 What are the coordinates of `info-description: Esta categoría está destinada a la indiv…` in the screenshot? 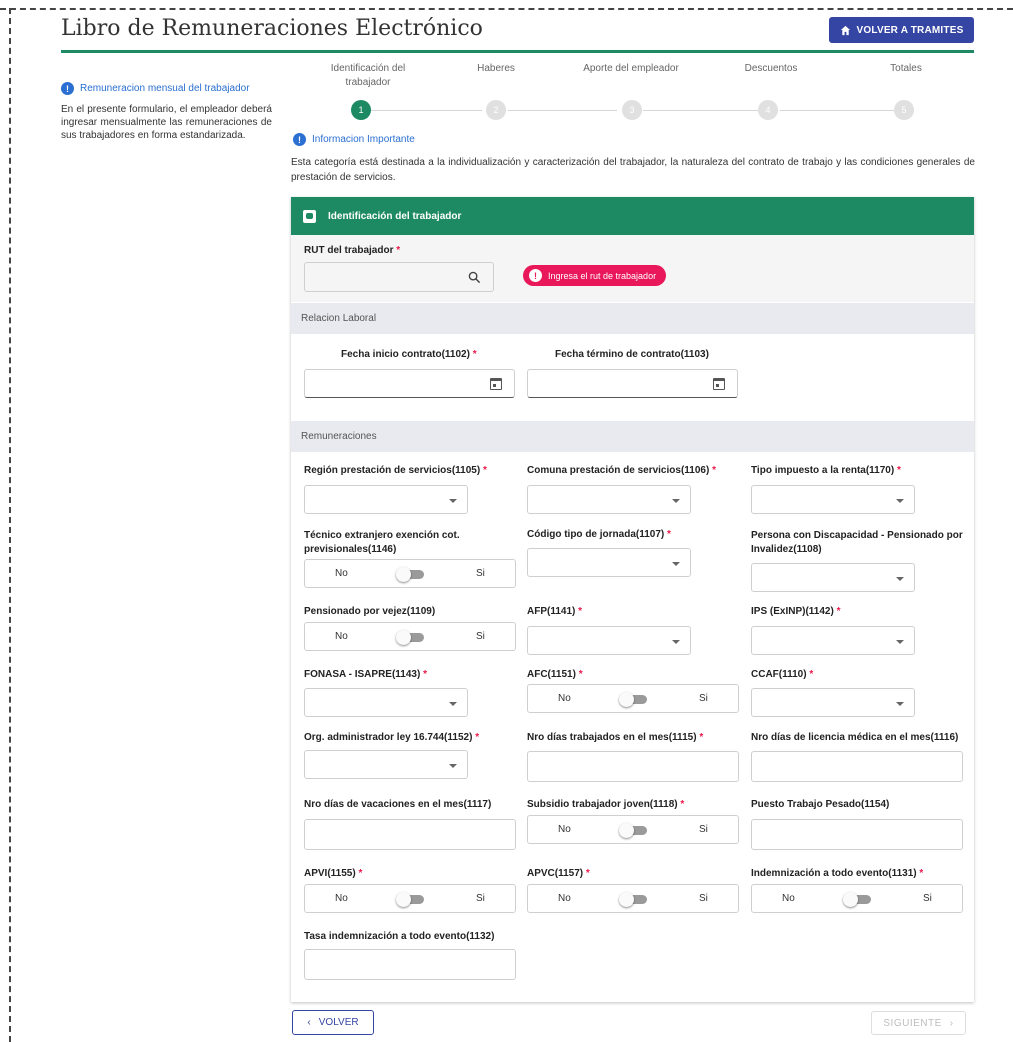 It's located at (633, 170).